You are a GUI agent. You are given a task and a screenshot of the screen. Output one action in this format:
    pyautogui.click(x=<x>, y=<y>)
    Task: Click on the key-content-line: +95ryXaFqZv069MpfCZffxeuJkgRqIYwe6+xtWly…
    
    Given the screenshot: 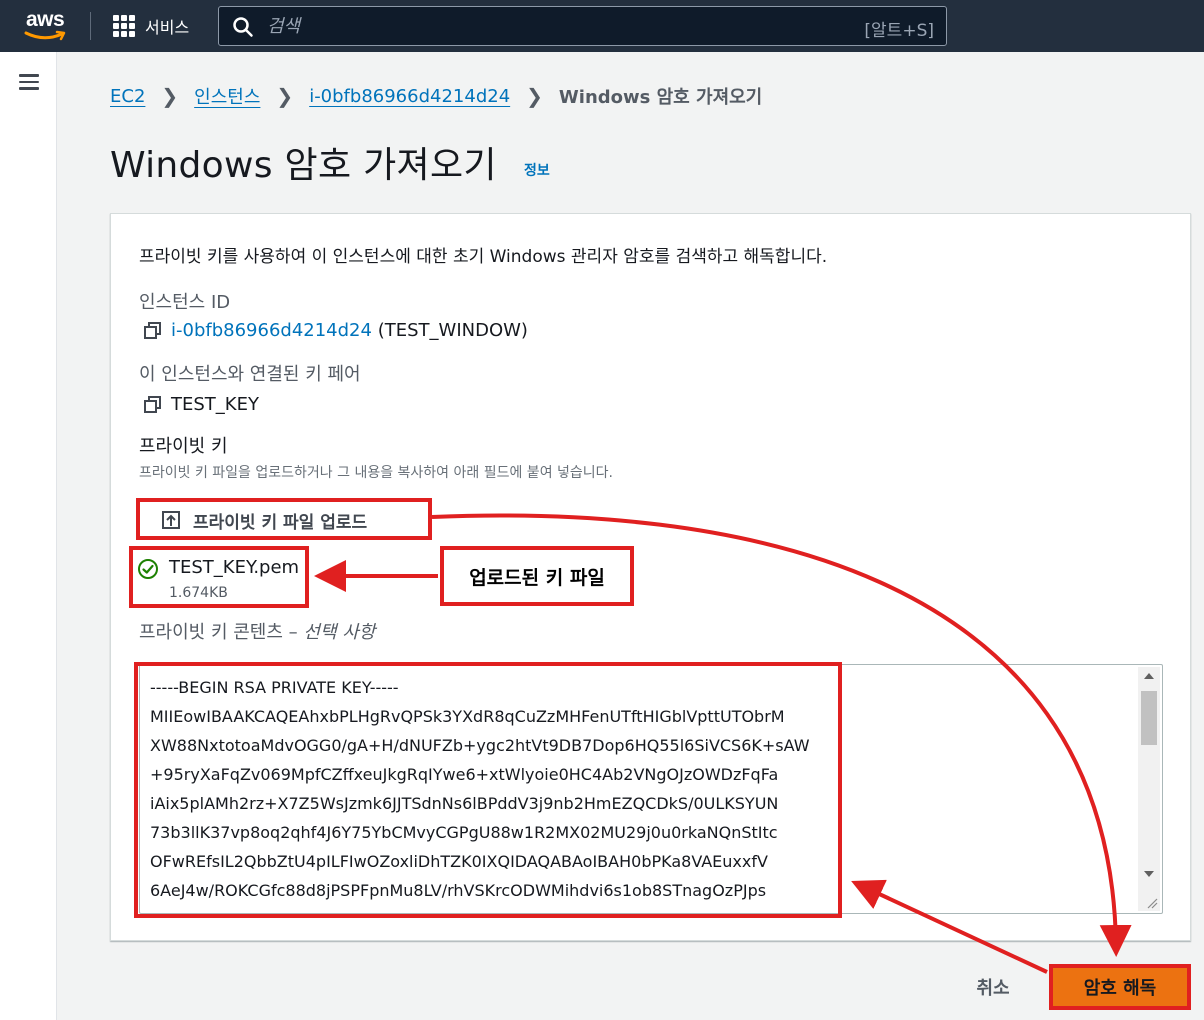 What is the action you would take?
    pyautogui.click(x=464, y=774)
    